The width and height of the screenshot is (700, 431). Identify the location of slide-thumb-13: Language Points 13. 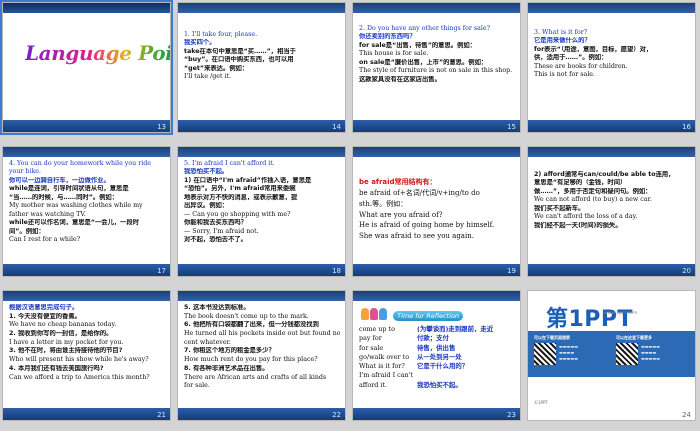
(86, 67).